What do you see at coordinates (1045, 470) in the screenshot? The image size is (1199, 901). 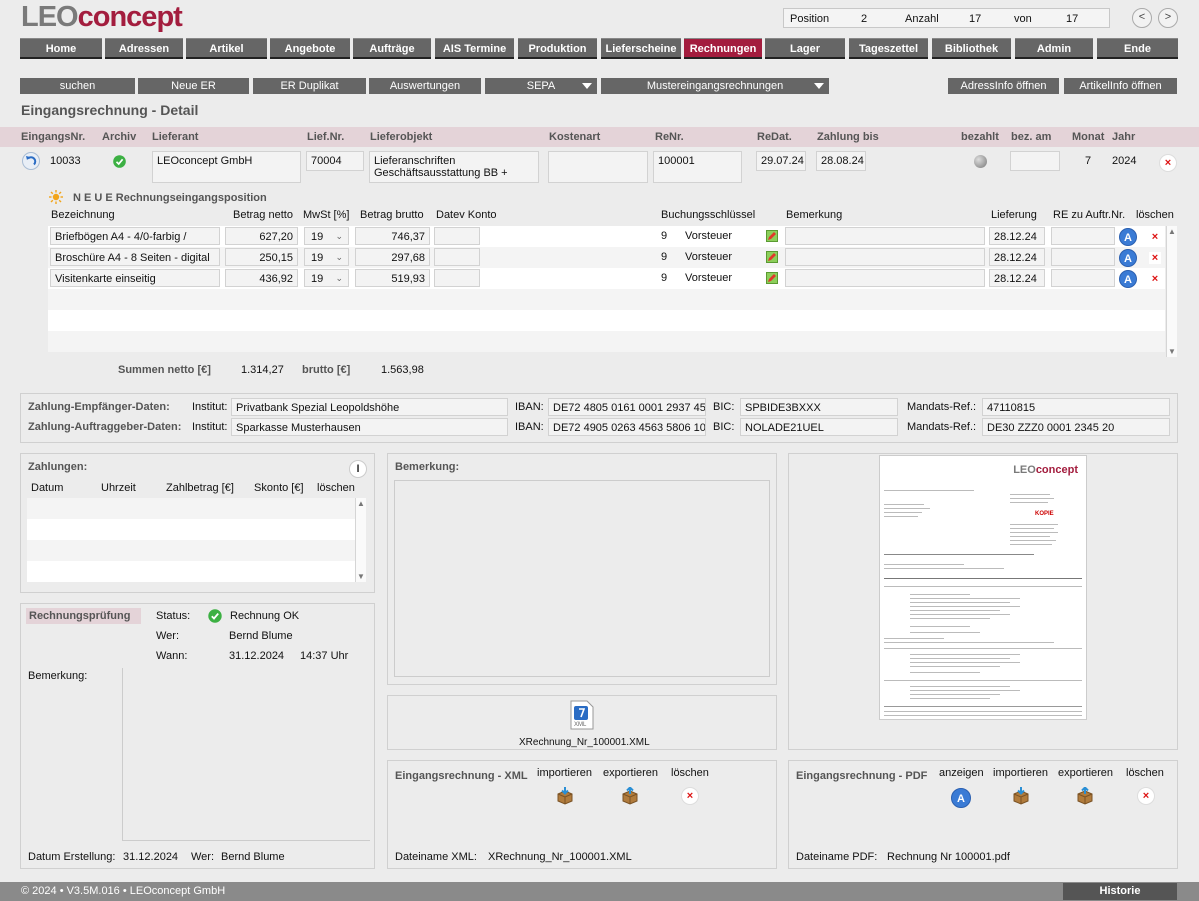 I see `preview-logo: LEOconcept` at bounding box center [1045, 470].